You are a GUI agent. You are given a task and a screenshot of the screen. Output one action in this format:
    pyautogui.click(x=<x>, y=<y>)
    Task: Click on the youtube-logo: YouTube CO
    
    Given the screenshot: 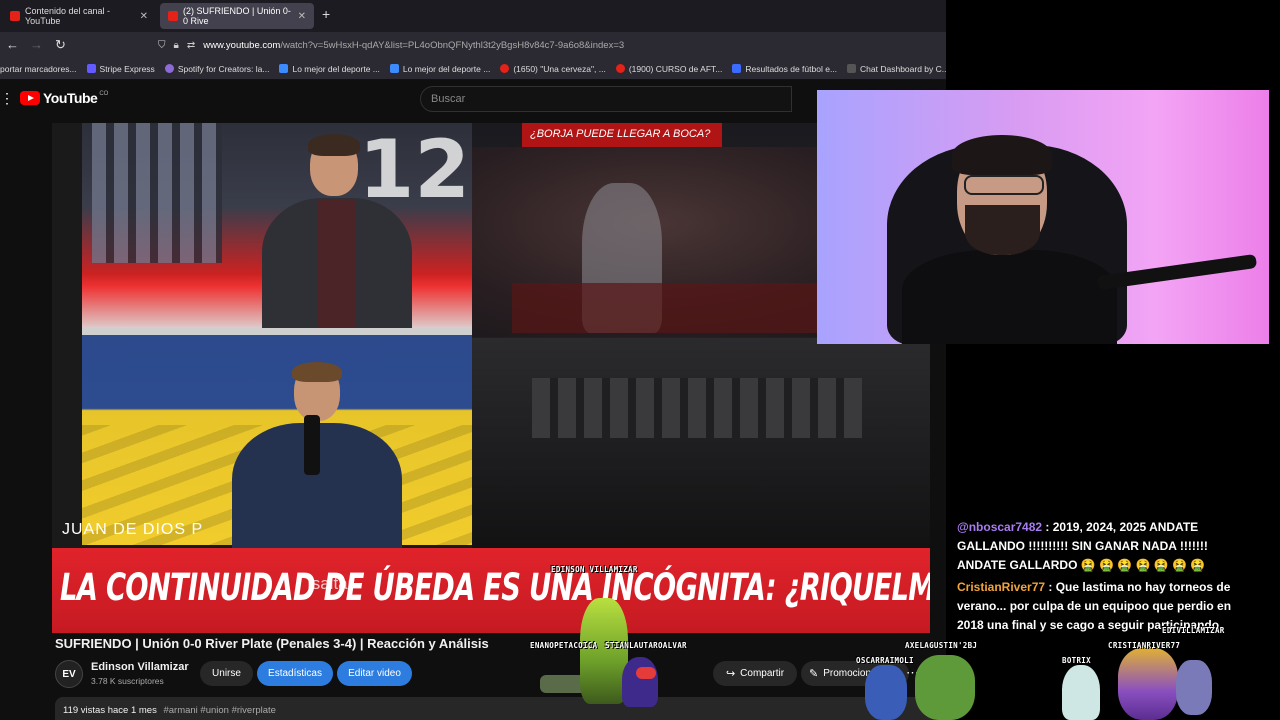 What is the action you would take?
    pyautogui.click(x=64, y=98)
    